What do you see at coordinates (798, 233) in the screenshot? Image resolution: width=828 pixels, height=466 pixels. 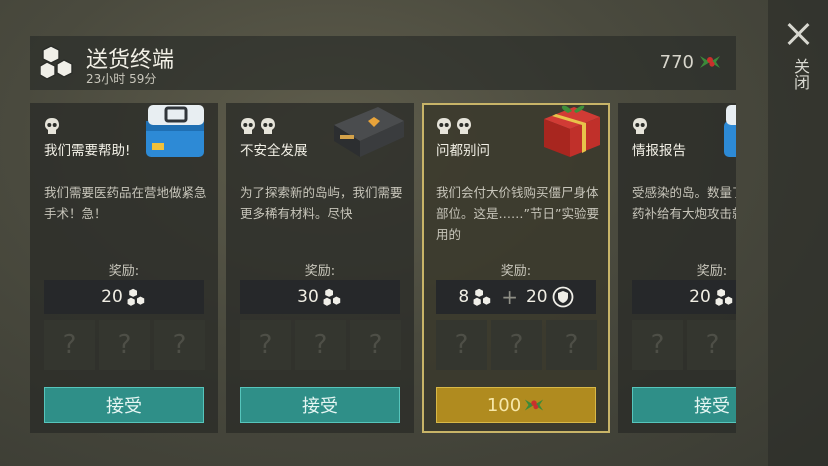 I see `sidebar: 关闭` at bounding box center [798, 233].